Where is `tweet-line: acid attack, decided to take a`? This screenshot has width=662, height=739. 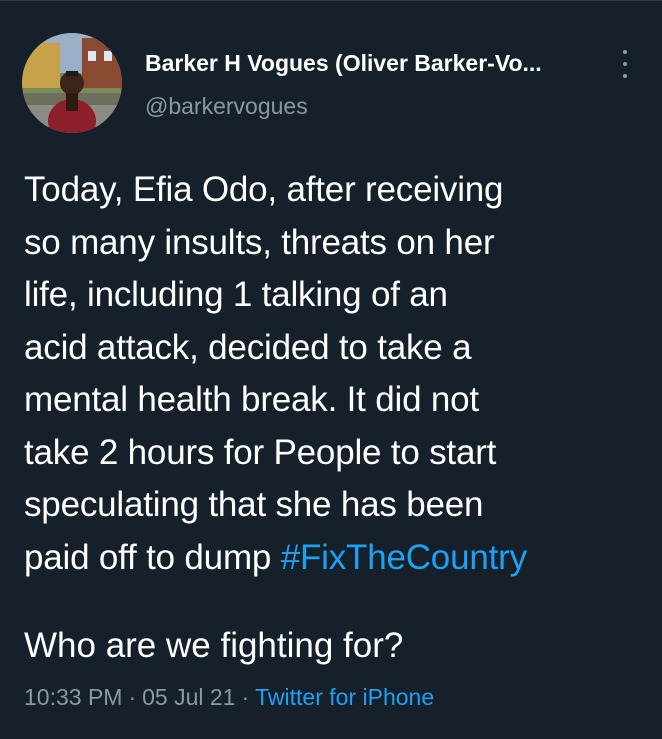
tweet-line: acid attack, decided to take a is located at coordinates (248, 347).